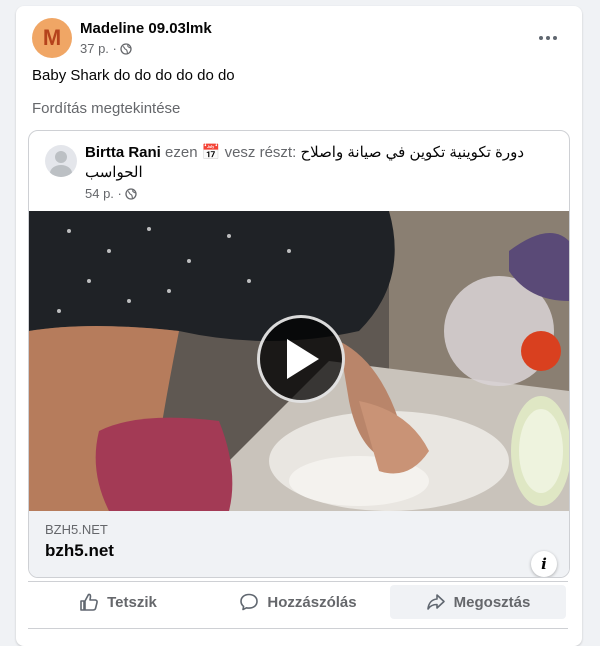 This screenshot has height=646, width=600. Describe the element at coordinates (312, 602) in the screenshot. I see `comment-label: Hozzászólás` at that location.